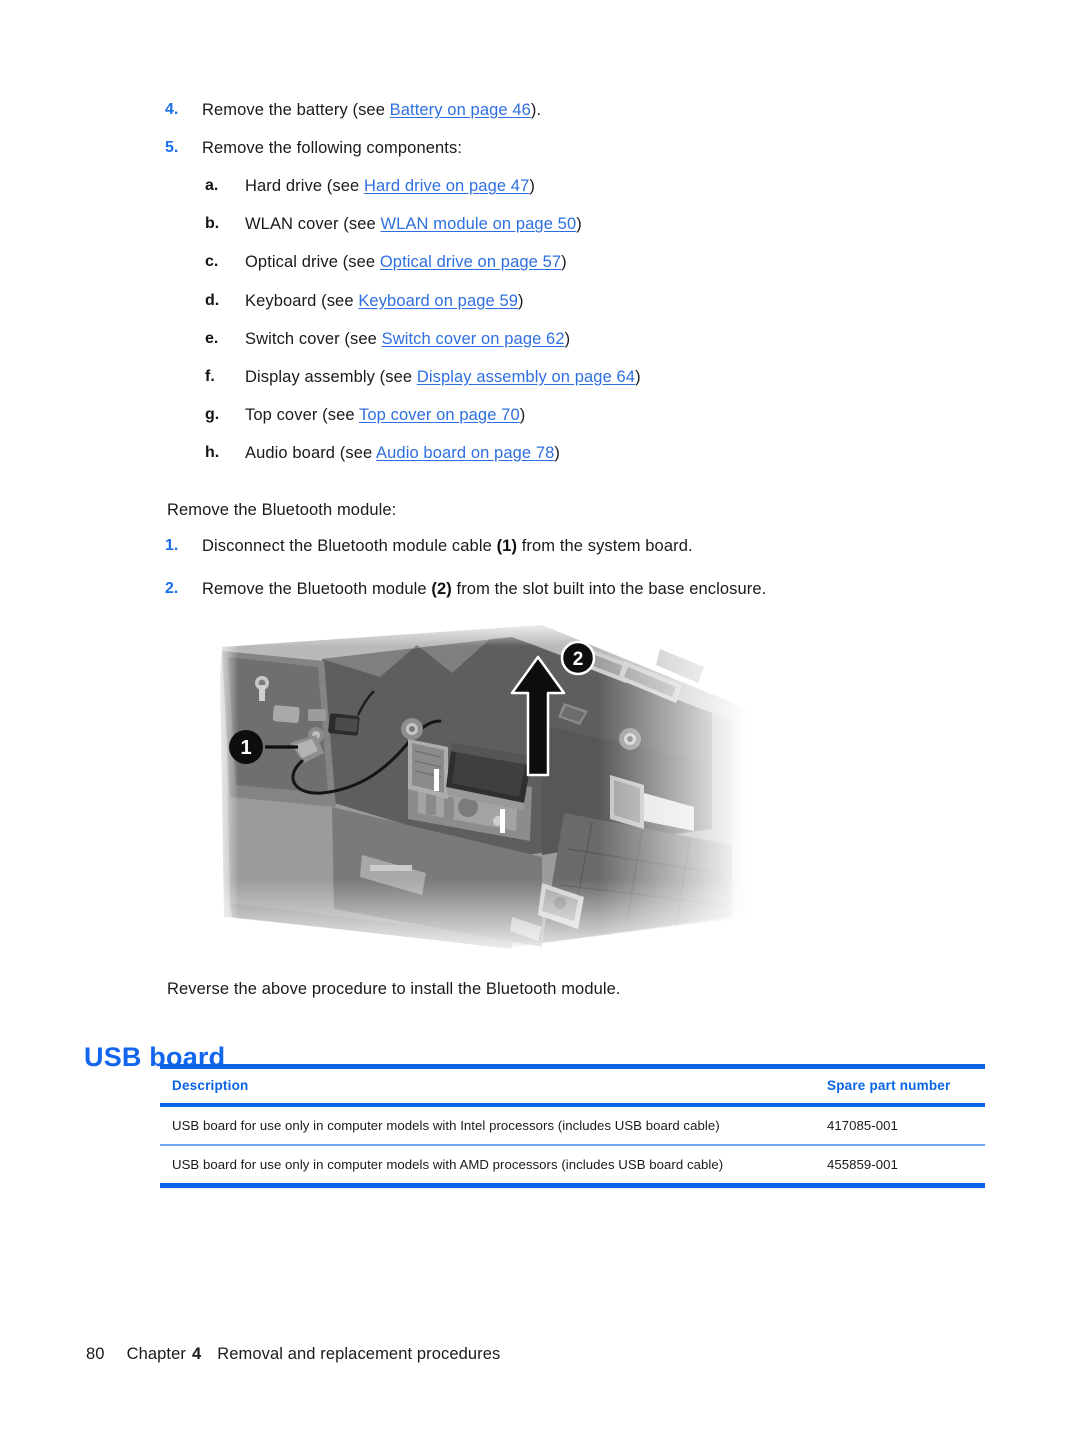 The width and height of the screenshot is (1080, 1437). I want to click on substep-text: Keyboard (see Keyboard on page 59), so click(605, 301).